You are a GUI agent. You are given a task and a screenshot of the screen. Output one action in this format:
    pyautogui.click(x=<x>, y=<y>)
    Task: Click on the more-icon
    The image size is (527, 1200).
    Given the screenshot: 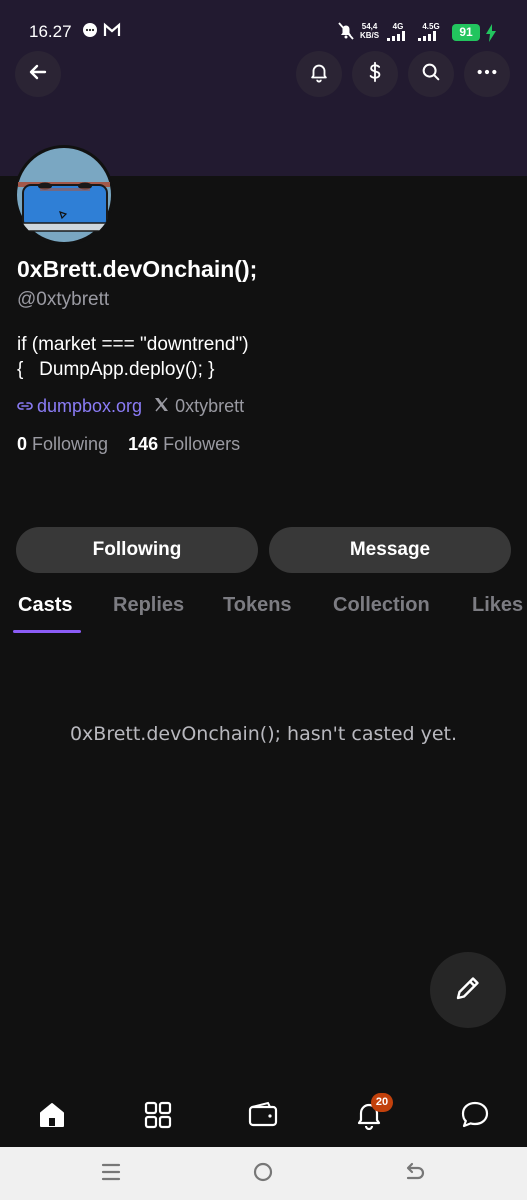 What is the action you would take?
    pyautogui.click(x=487, y=74)
    